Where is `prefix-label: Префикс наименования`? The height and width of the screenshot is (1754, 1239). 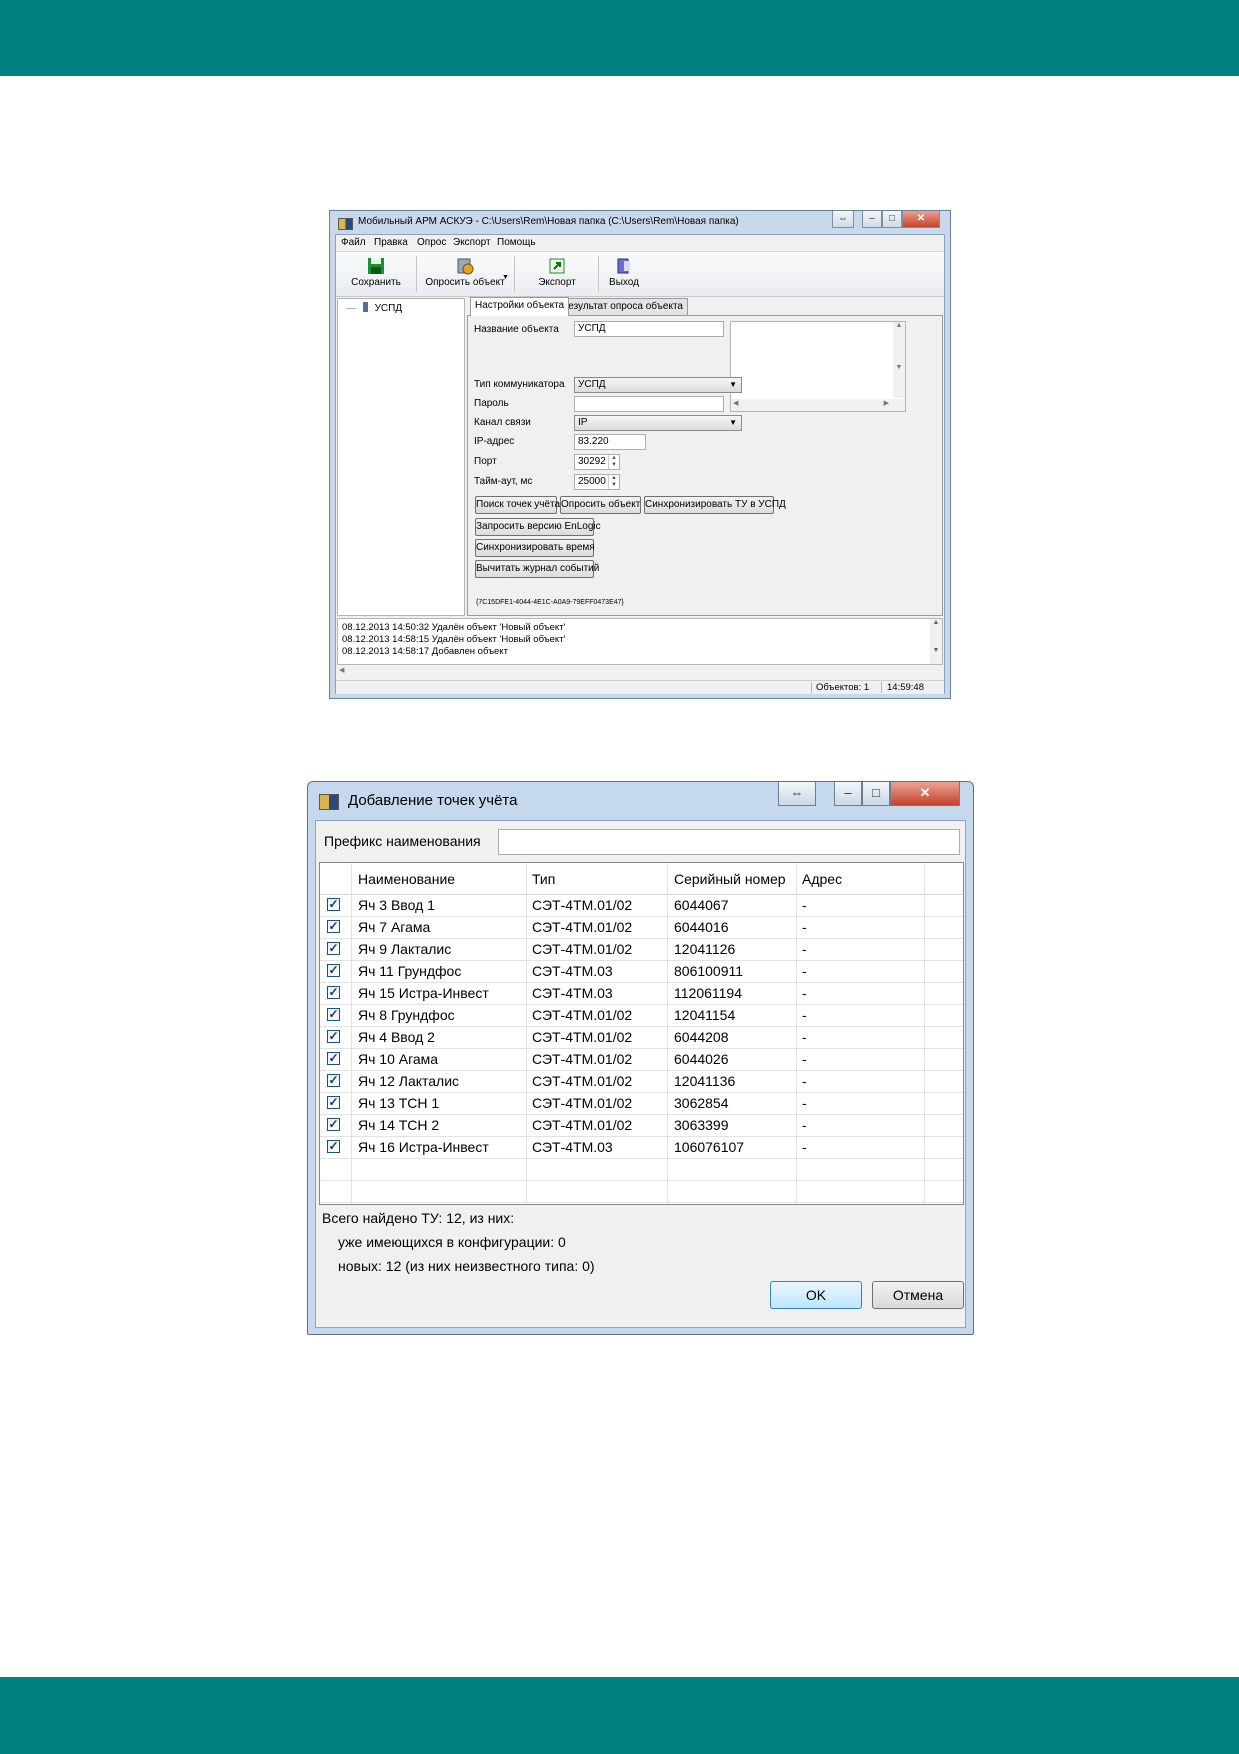
prefix-label: Префикс наименования is located at coordinates (402, 841).